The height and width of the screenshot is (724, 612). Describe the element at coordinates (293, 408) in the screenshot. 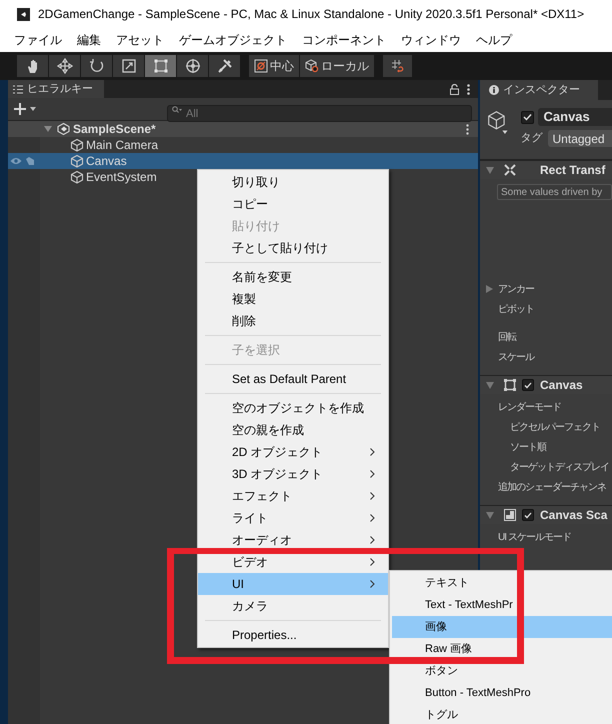

I see `menu-item: 空のオブジェクトを作成` at that location.